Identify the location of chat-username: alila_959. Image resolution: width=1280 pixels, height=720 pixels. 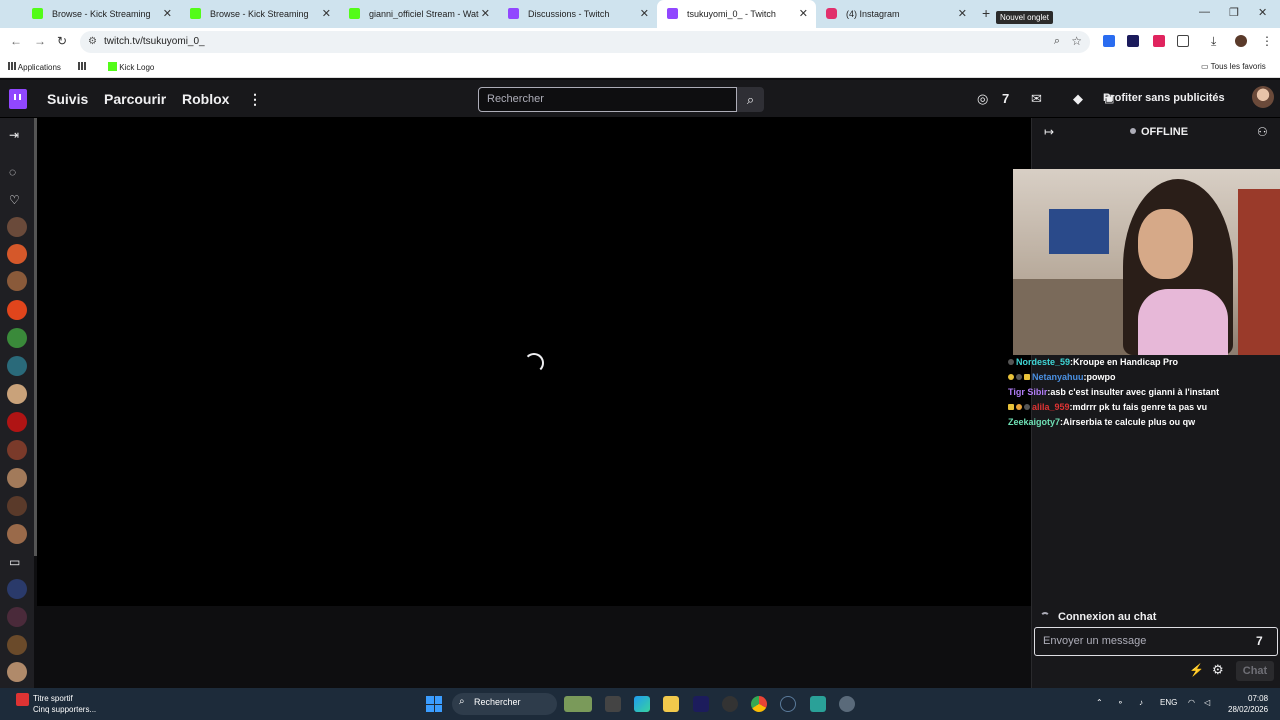
(1051, 407).